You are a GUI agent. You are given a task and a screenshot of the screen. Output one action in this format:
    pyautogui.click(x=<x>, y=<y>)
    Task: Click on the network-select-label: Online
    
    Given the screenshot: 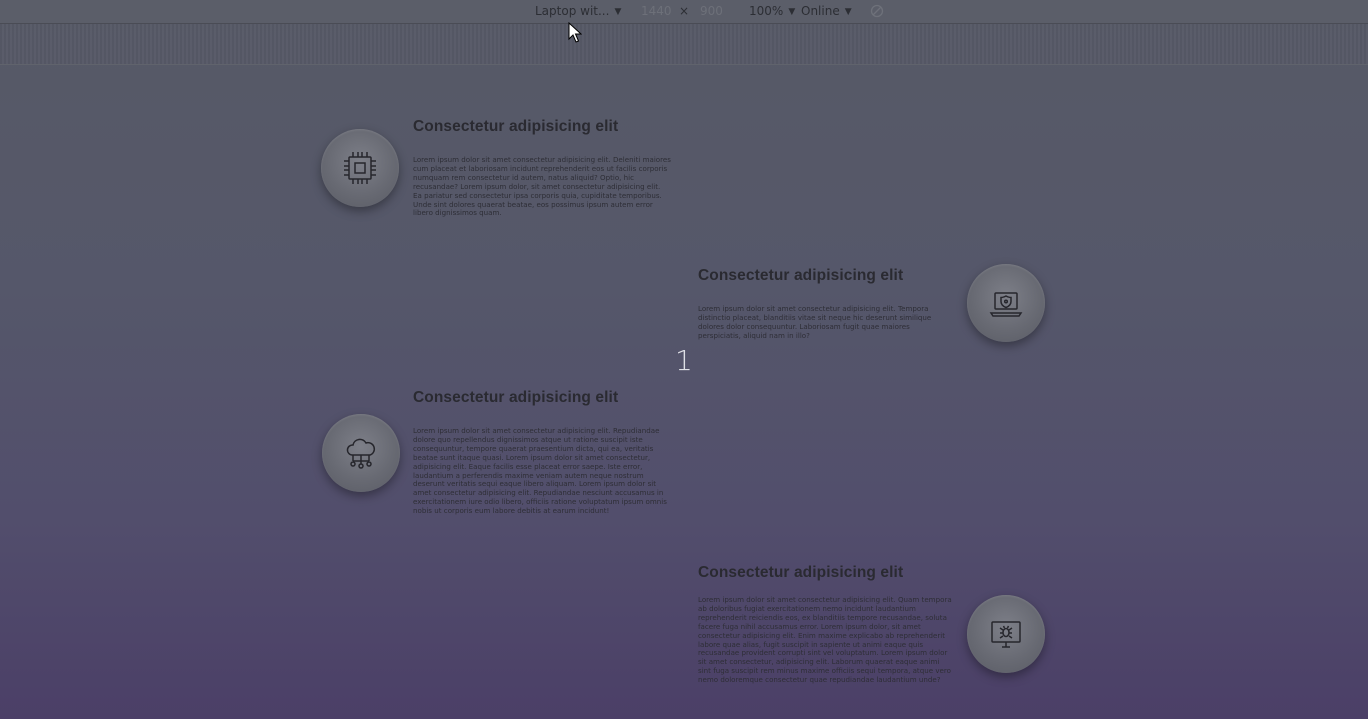 What is the action you would take?
    pyautogui.click(x=820, y=11)
    